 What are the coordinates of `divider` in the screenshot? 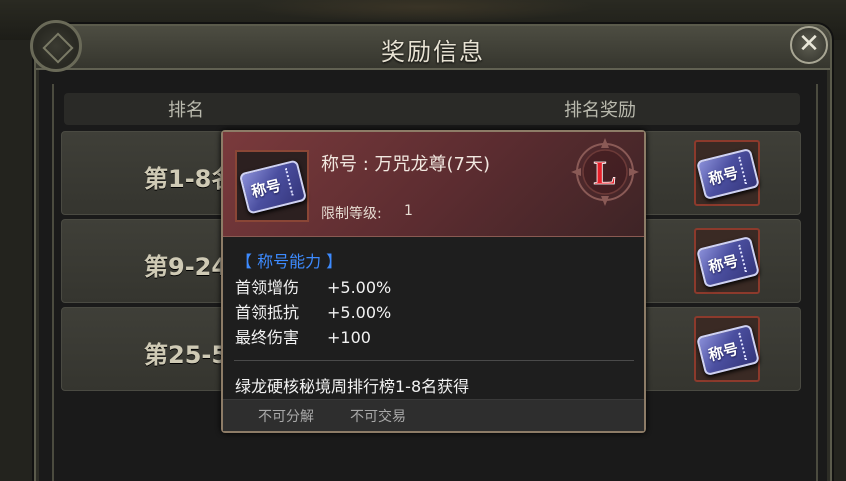 It's located at (434, 360).